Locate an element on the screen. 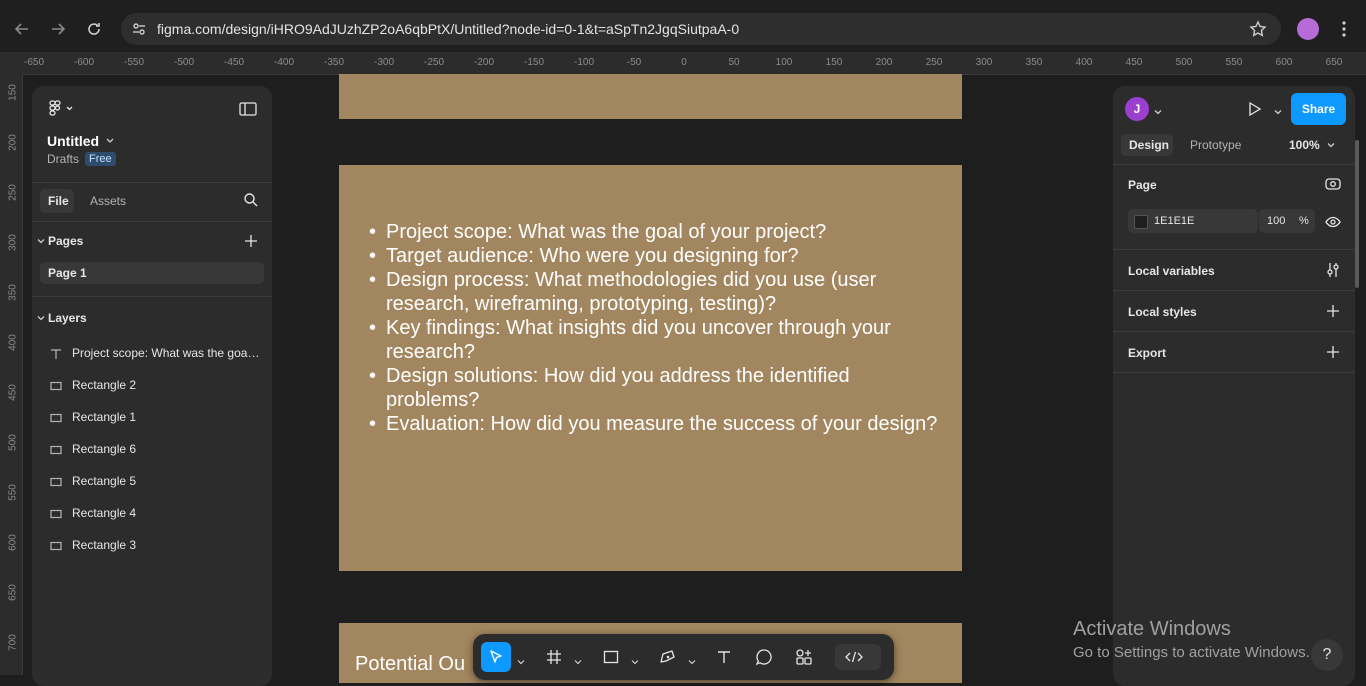 The image size is (1366, 686). text-tool-icon is located at coordinates (724, 657).